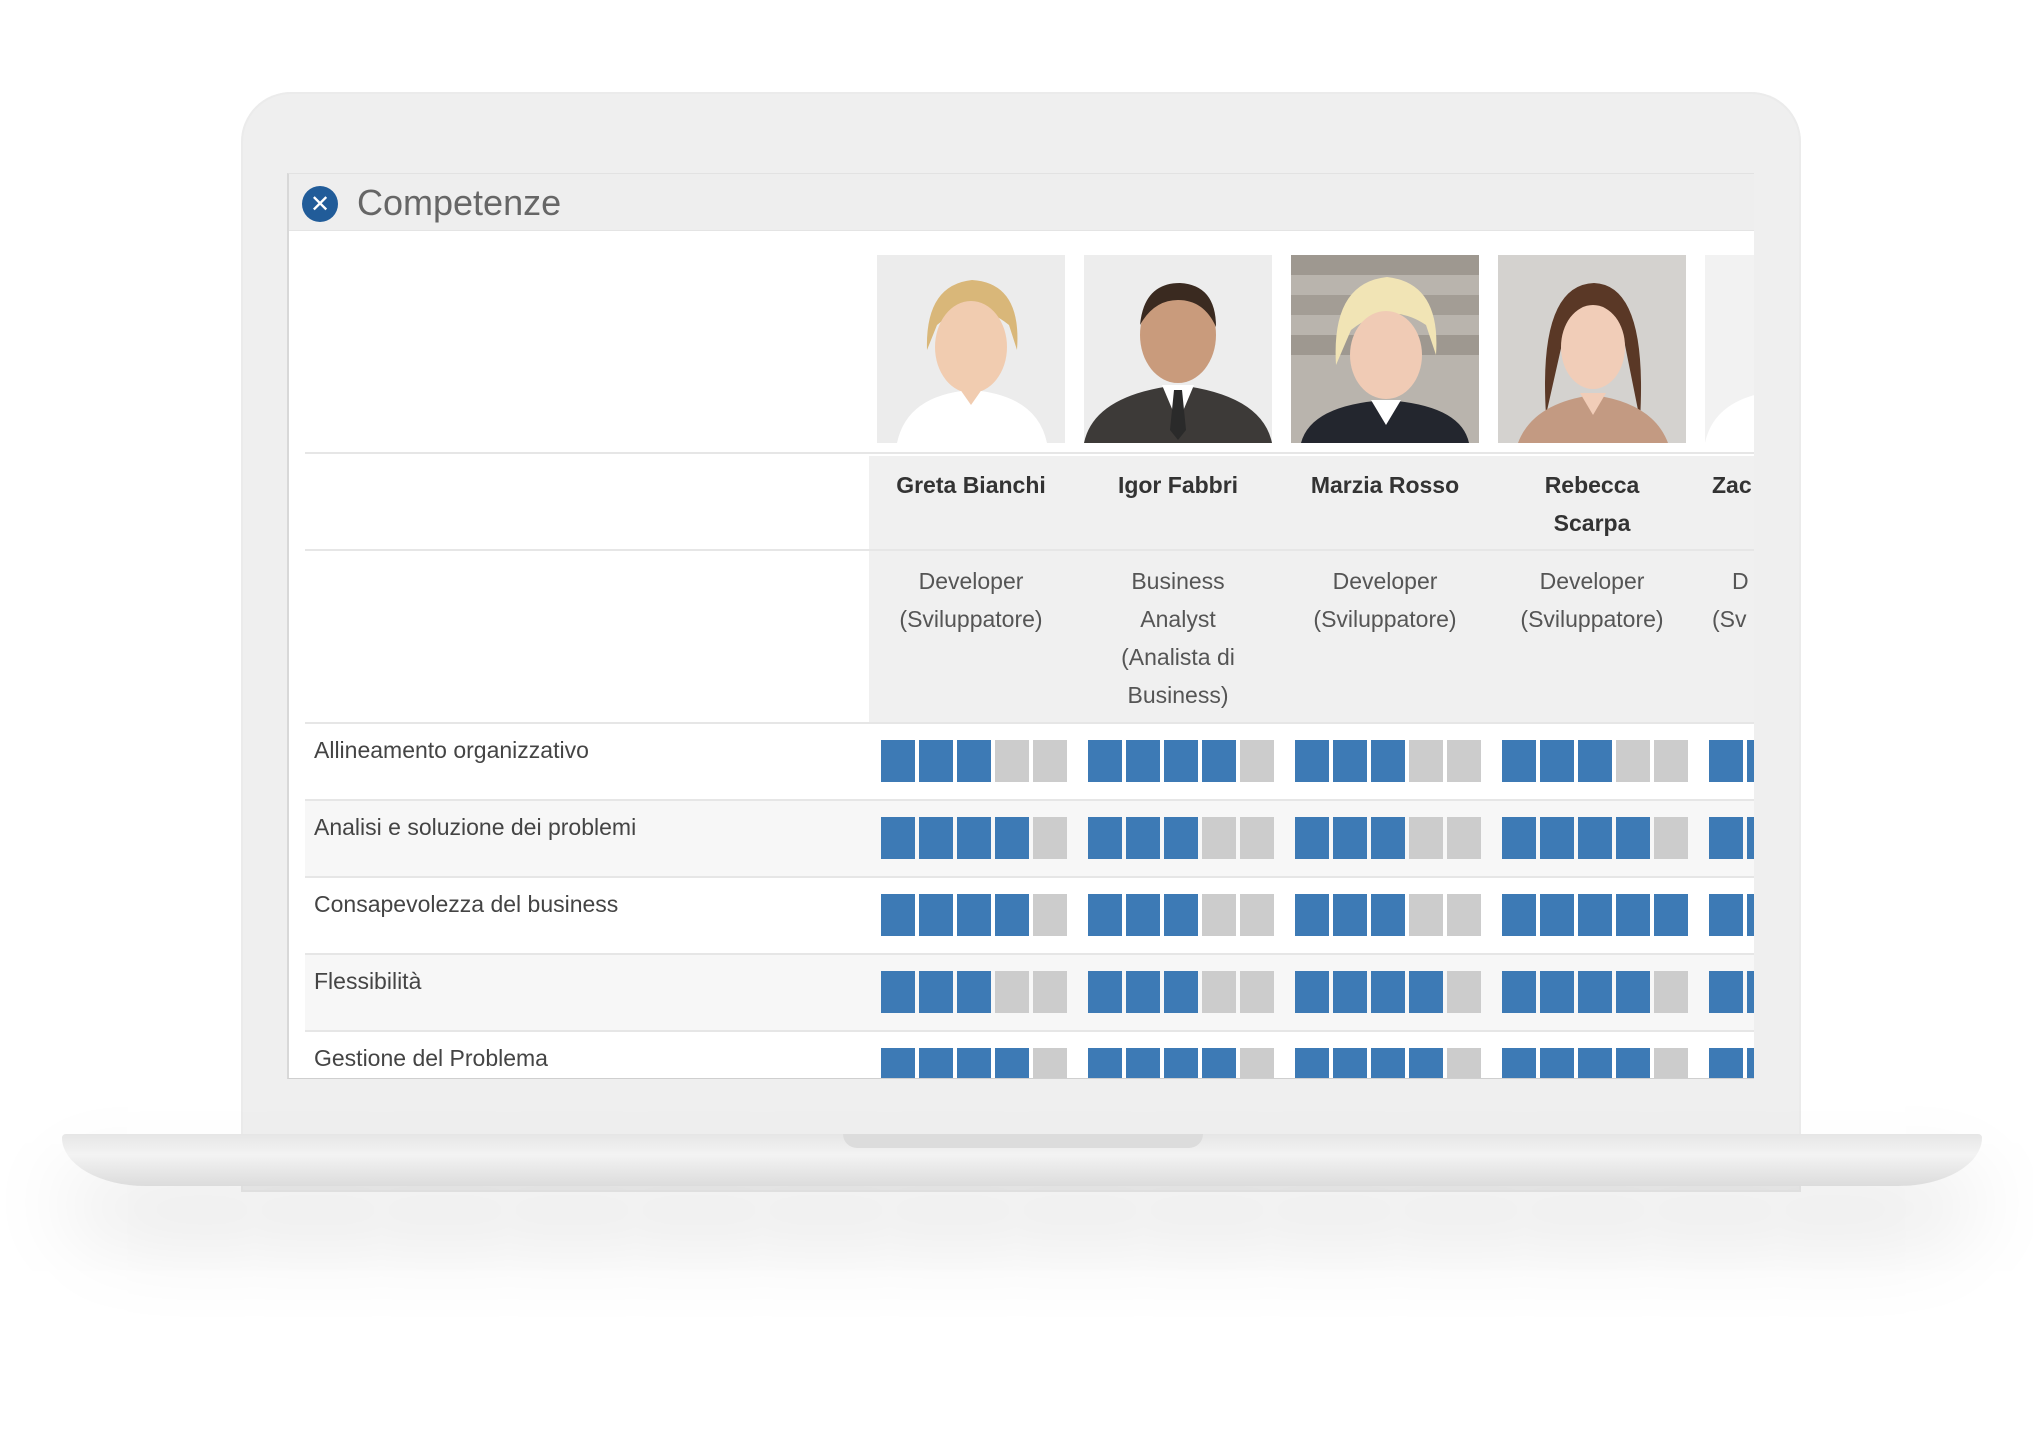 The image size is (2034, 1441). What do you see at coordinates (1729, 349) in the screenshot?
I see `avatar-zac` at bounding box center [1729, 349].